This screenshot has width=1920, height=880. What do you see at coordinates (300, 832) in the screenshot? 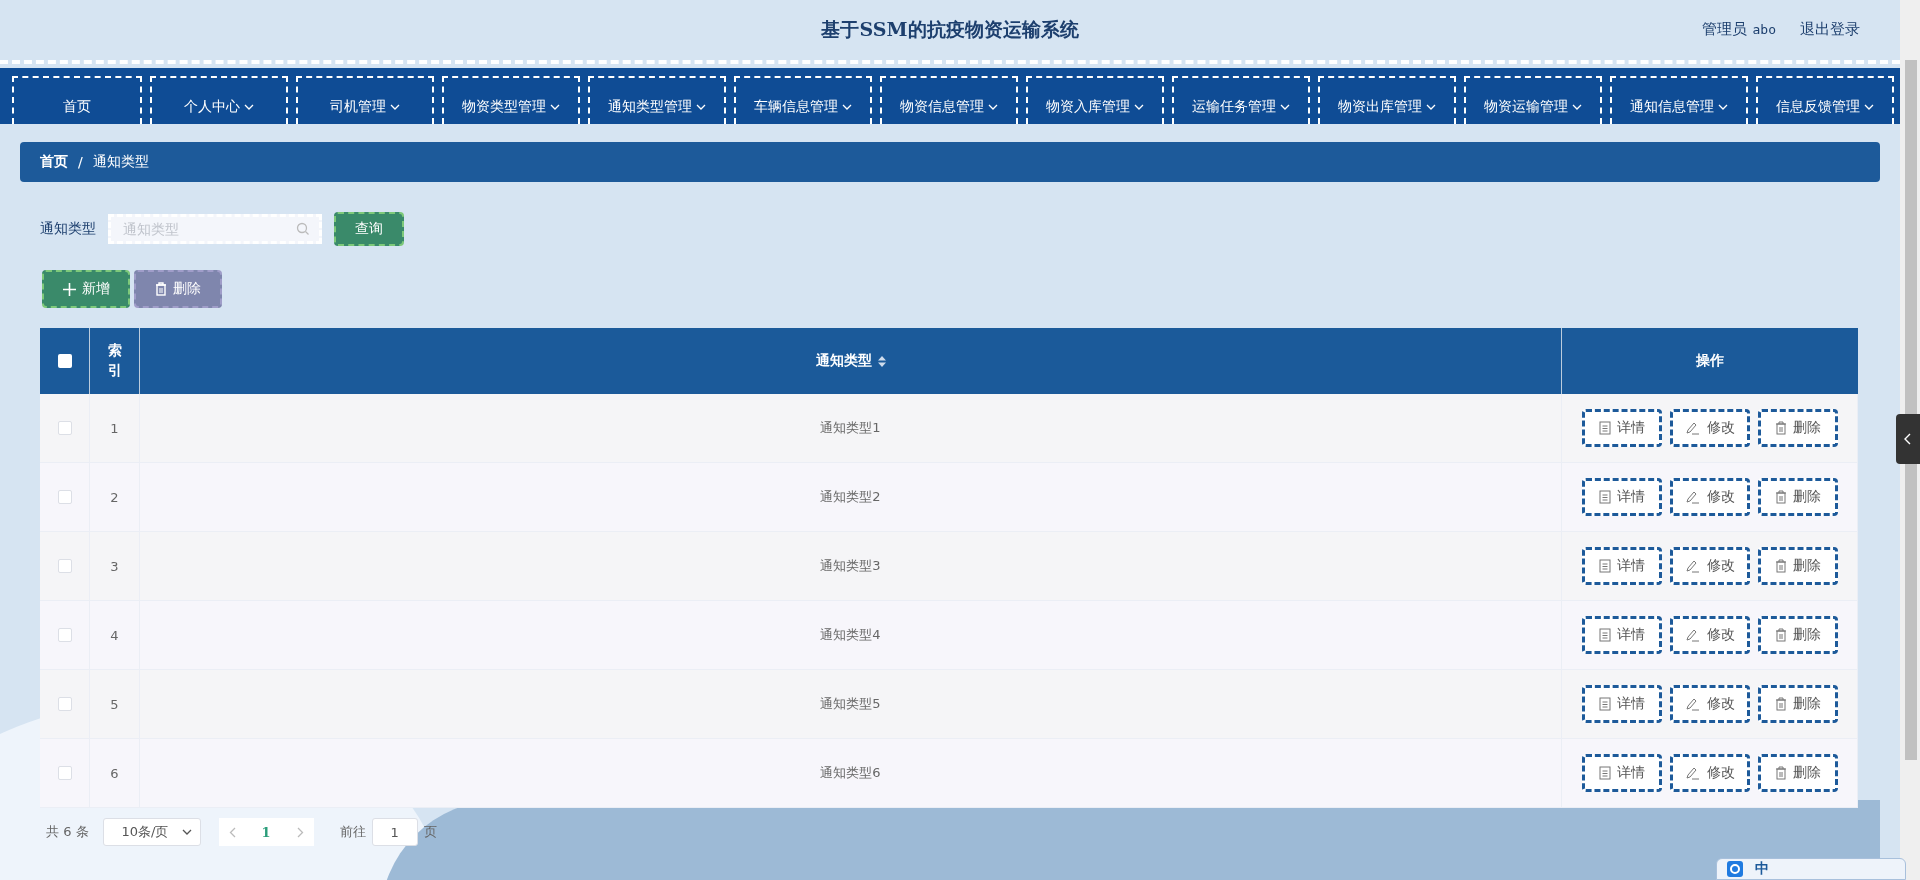
I see `next-page-icon` at bounding box center [300, 832].